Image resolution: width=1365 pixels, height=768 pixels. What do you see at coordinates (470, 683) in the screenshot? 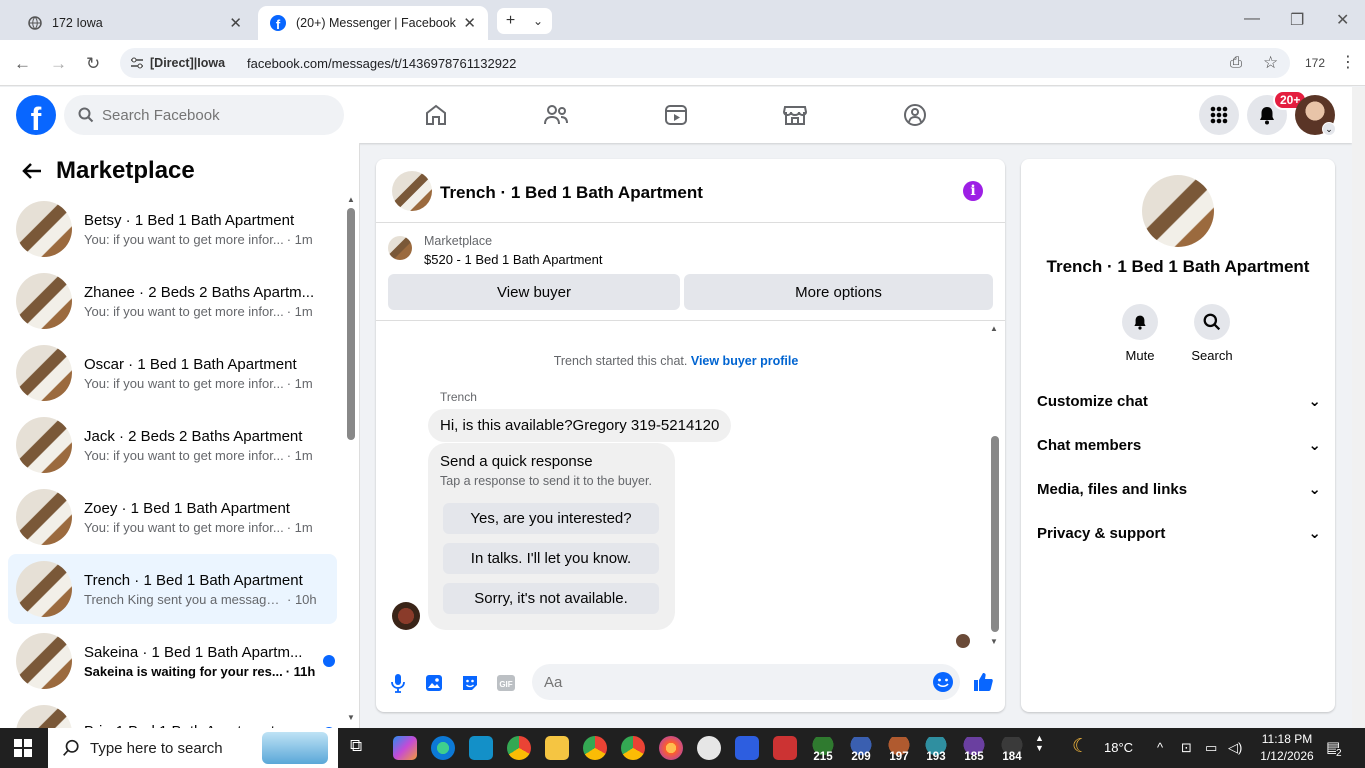
I see `sticker-icon` at bounding box center [470, 683].